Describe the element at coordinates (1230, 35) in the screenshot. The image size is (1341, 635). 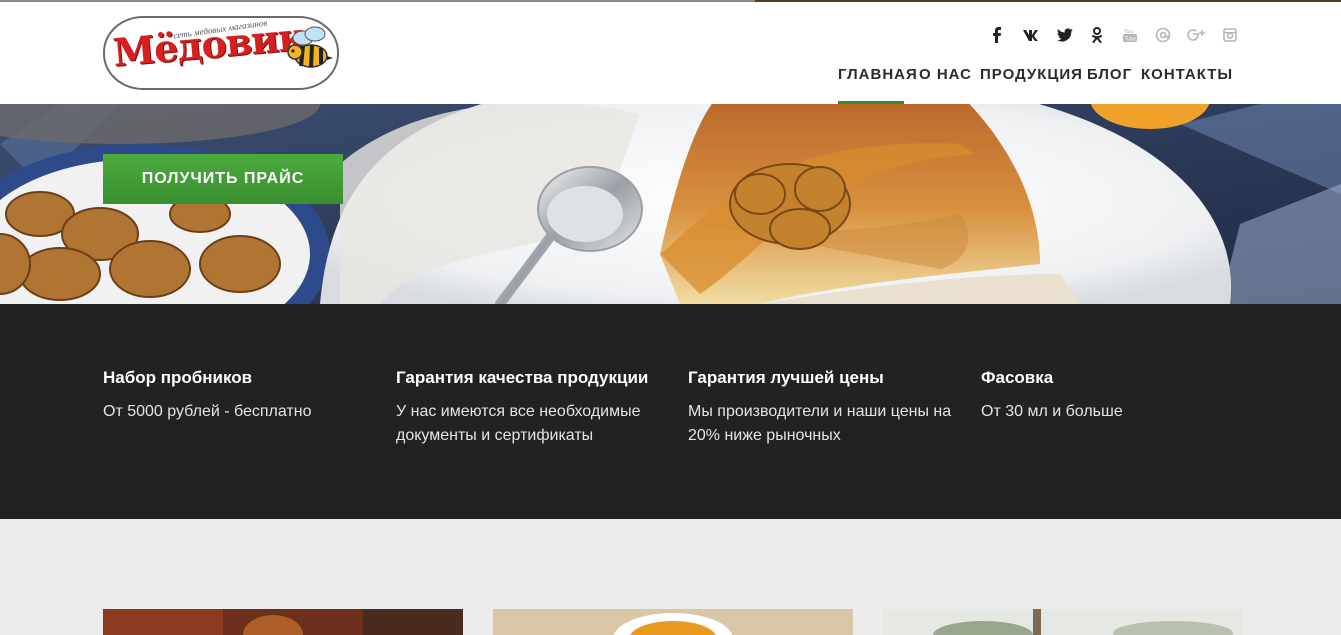
I see `instagram-icon` at that location.